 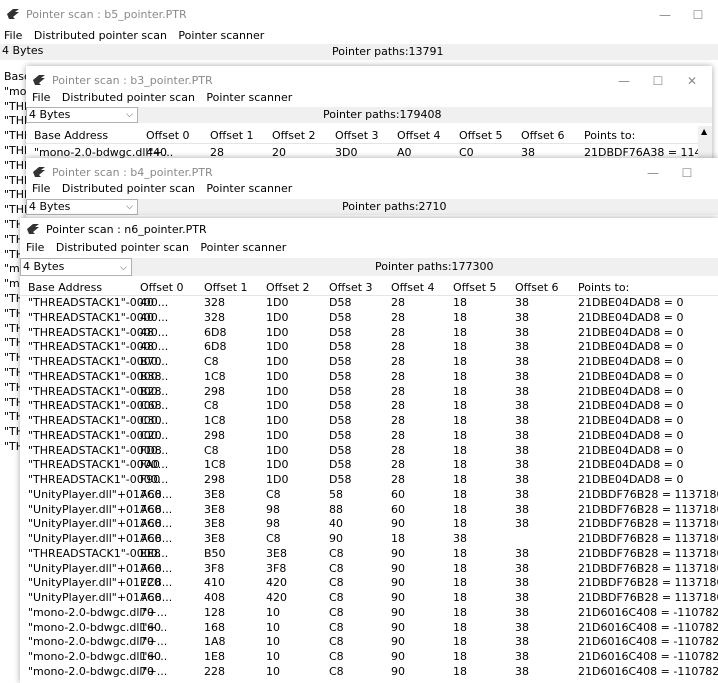 I want to click on cell-offset-0: B28, so click(x=151, y=391).